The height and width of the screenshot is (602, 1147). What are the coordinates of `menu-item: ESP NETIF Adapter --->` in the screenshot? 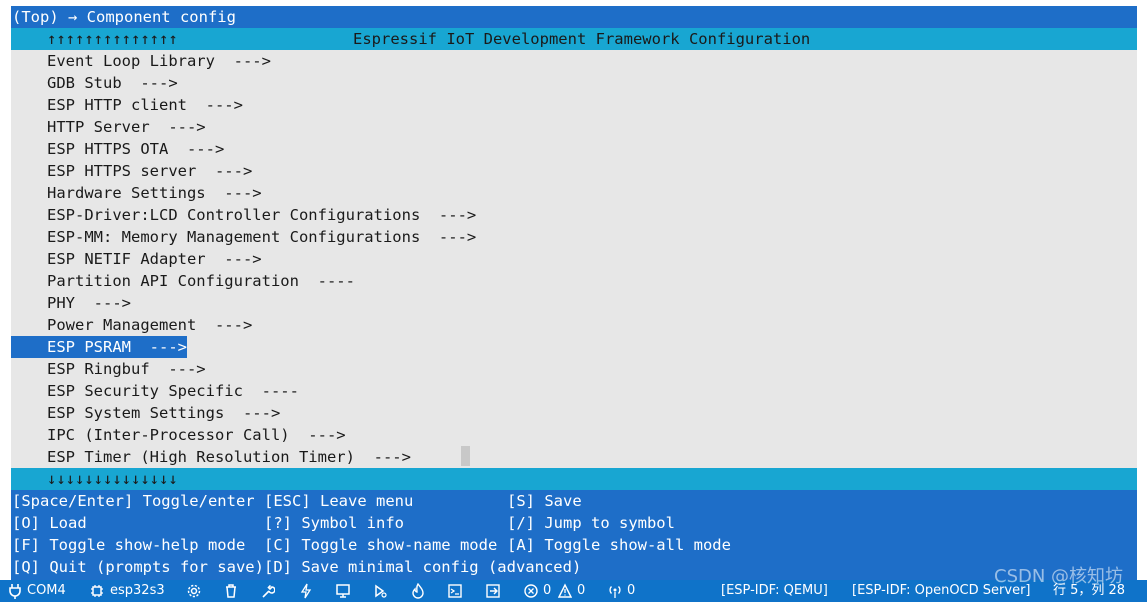 It's located at (154, 259).